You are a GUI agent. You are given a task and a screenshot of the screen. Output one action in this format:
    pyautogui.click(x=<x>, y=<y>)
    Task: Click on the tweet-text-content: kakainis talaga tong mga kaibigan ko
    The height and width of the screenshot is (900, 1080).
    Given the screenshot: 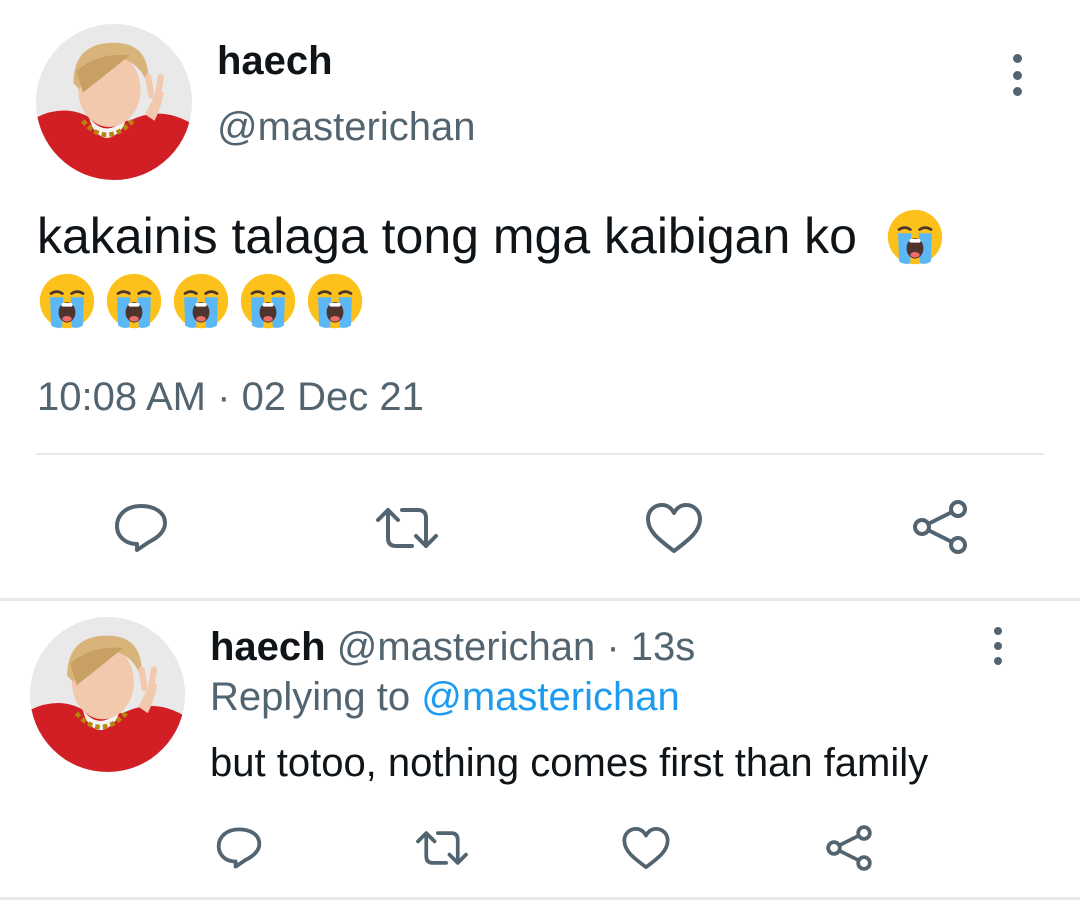 What is the action you would take?
    pyautogui.click(x=447, y=236)
    